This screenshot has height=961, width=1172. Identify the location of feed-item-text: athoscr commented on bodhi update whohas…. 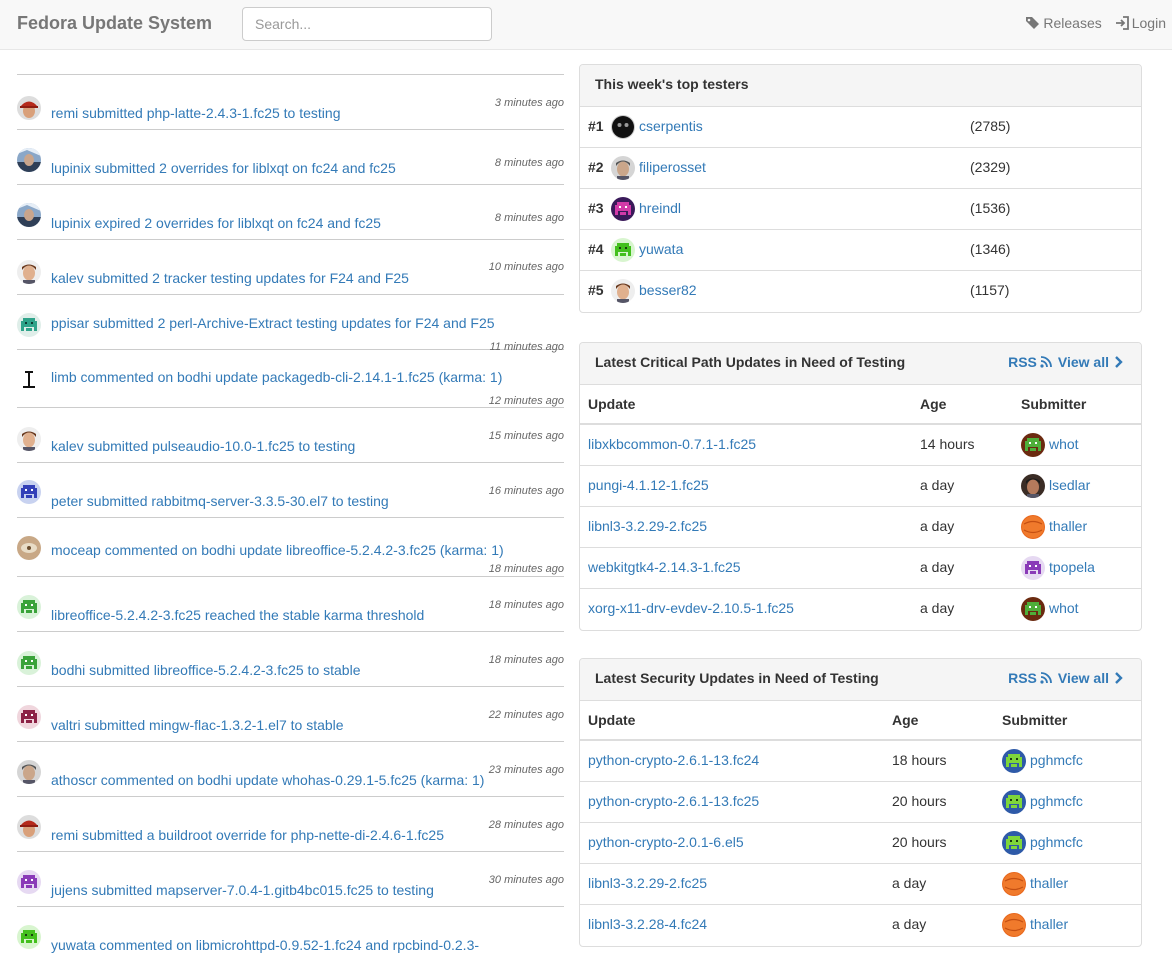
(267, 780).